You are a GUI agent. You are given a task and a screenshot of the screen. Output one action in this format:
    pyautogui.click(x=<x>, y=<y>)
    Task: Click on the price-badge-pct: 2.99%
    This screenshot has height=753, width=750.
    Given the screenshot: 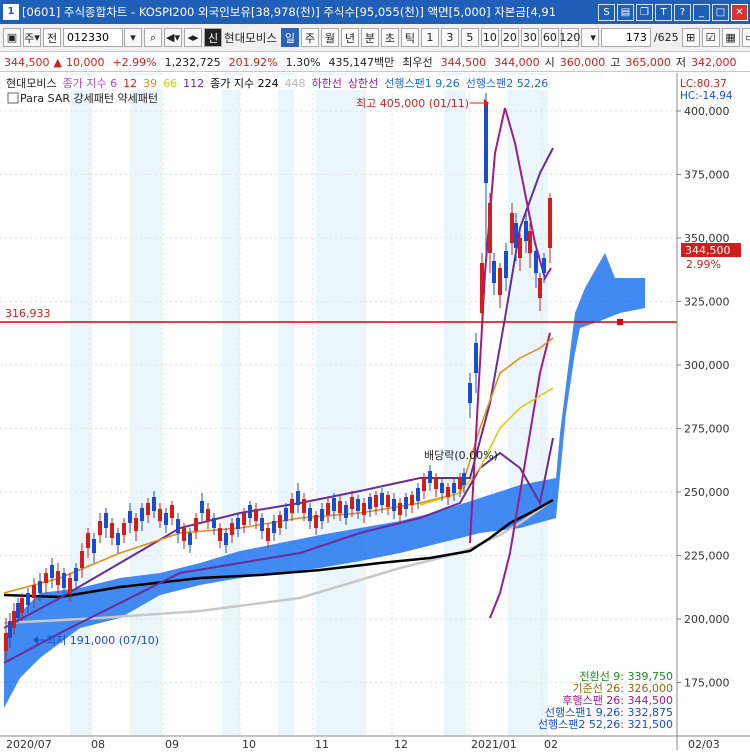 What is the action you would take?
    pyautogui.click(x=703, y=264)
    